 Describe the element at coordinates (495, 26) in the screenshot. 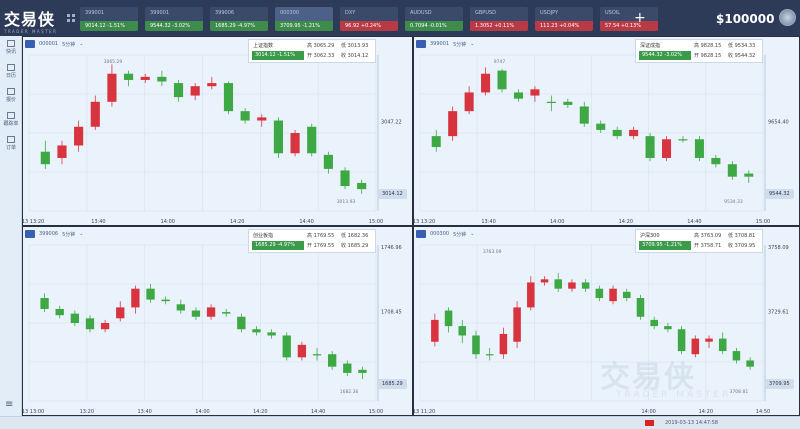

I see `tab-value: 1.3052 +0.11%` at that location.